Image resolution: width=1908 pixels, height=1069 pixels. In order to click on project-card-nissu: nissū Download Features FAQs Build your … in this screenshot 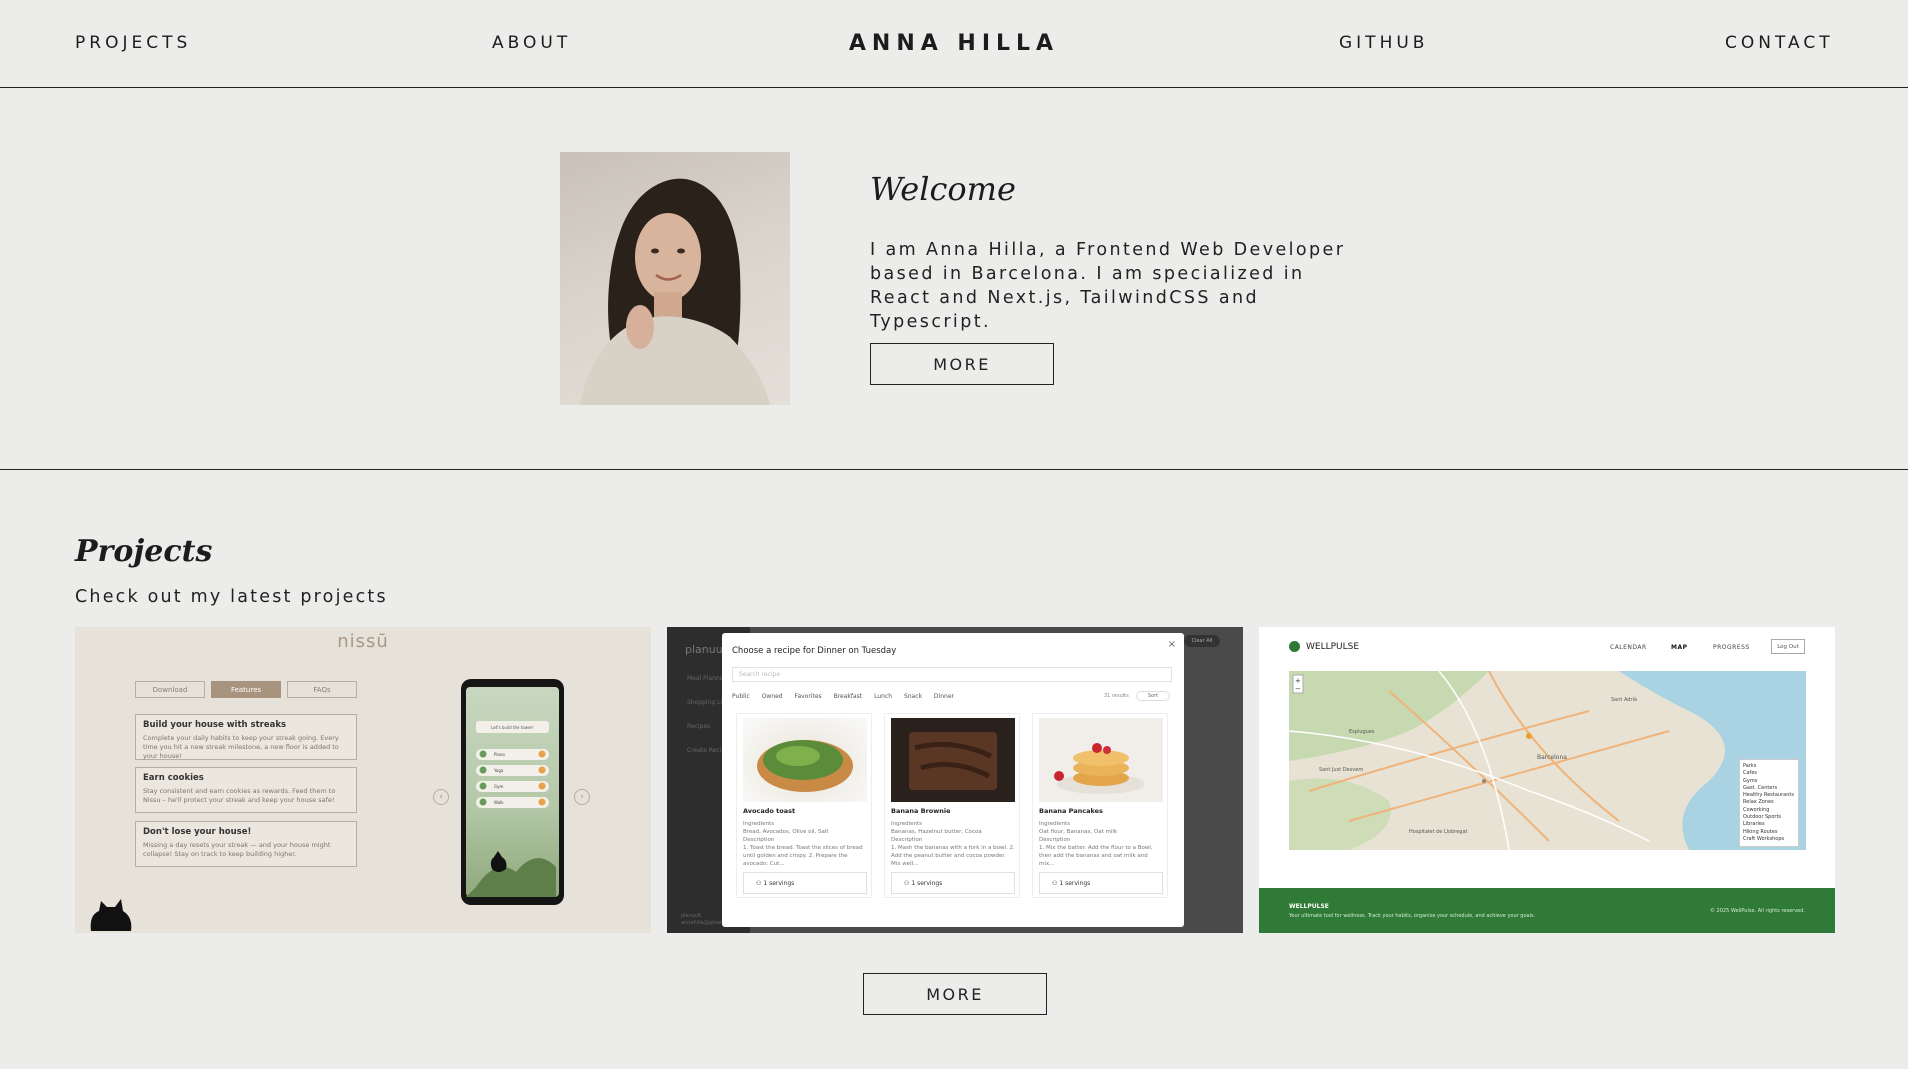, I will do `click(363, 780)`.